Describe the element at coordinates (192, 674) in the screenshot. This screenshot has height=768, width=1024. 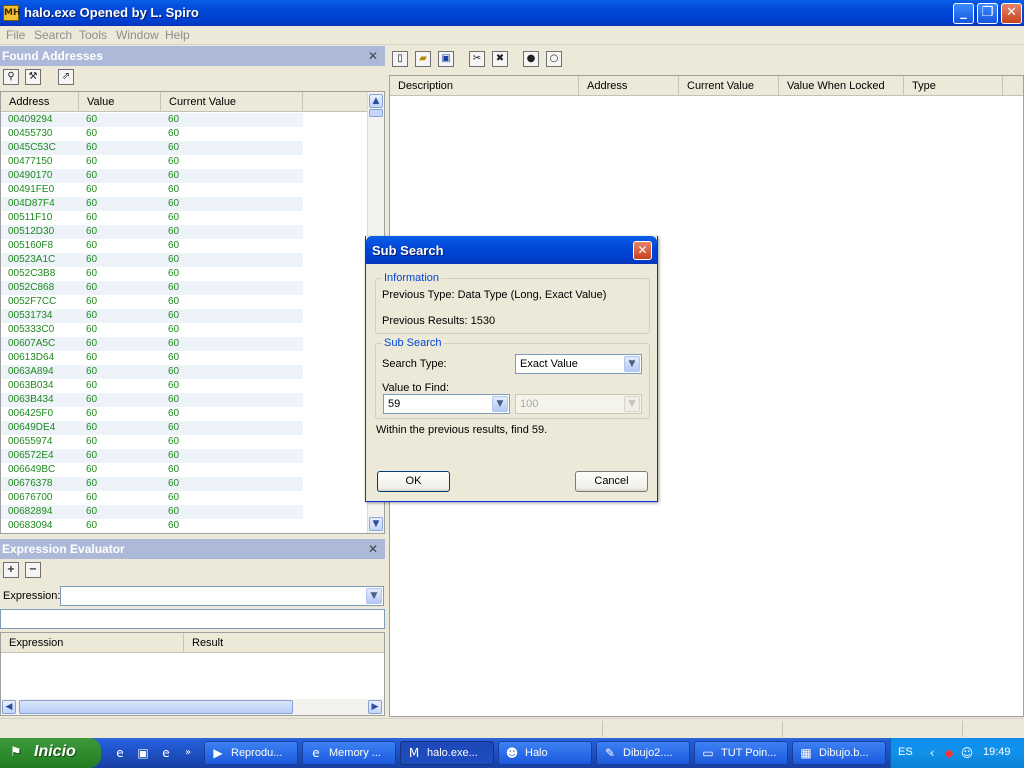
I see `expression-list: Expression Result ◀ ▶` at that location.